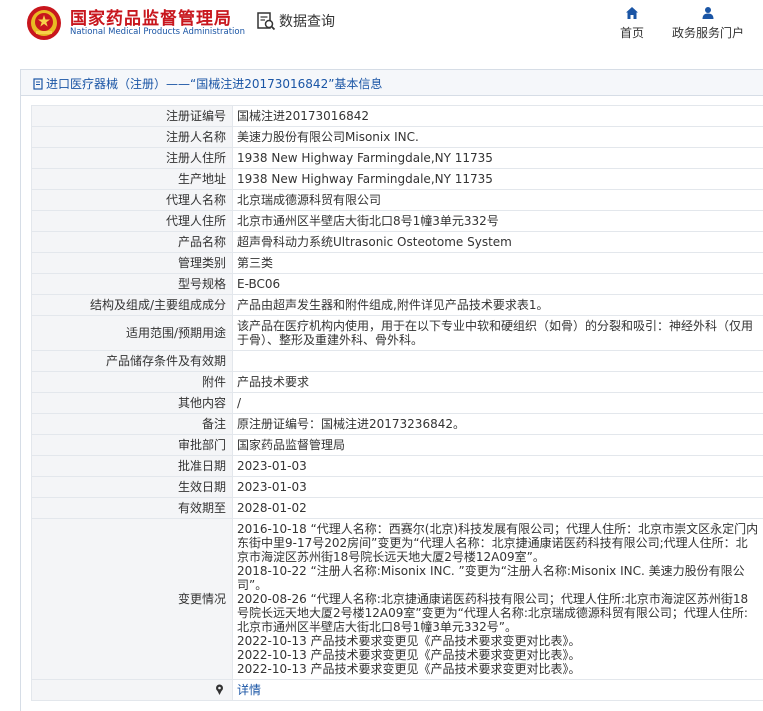 The image size is (763, 711). I want to click on field-label: 代理人住所, so click(132, 221).